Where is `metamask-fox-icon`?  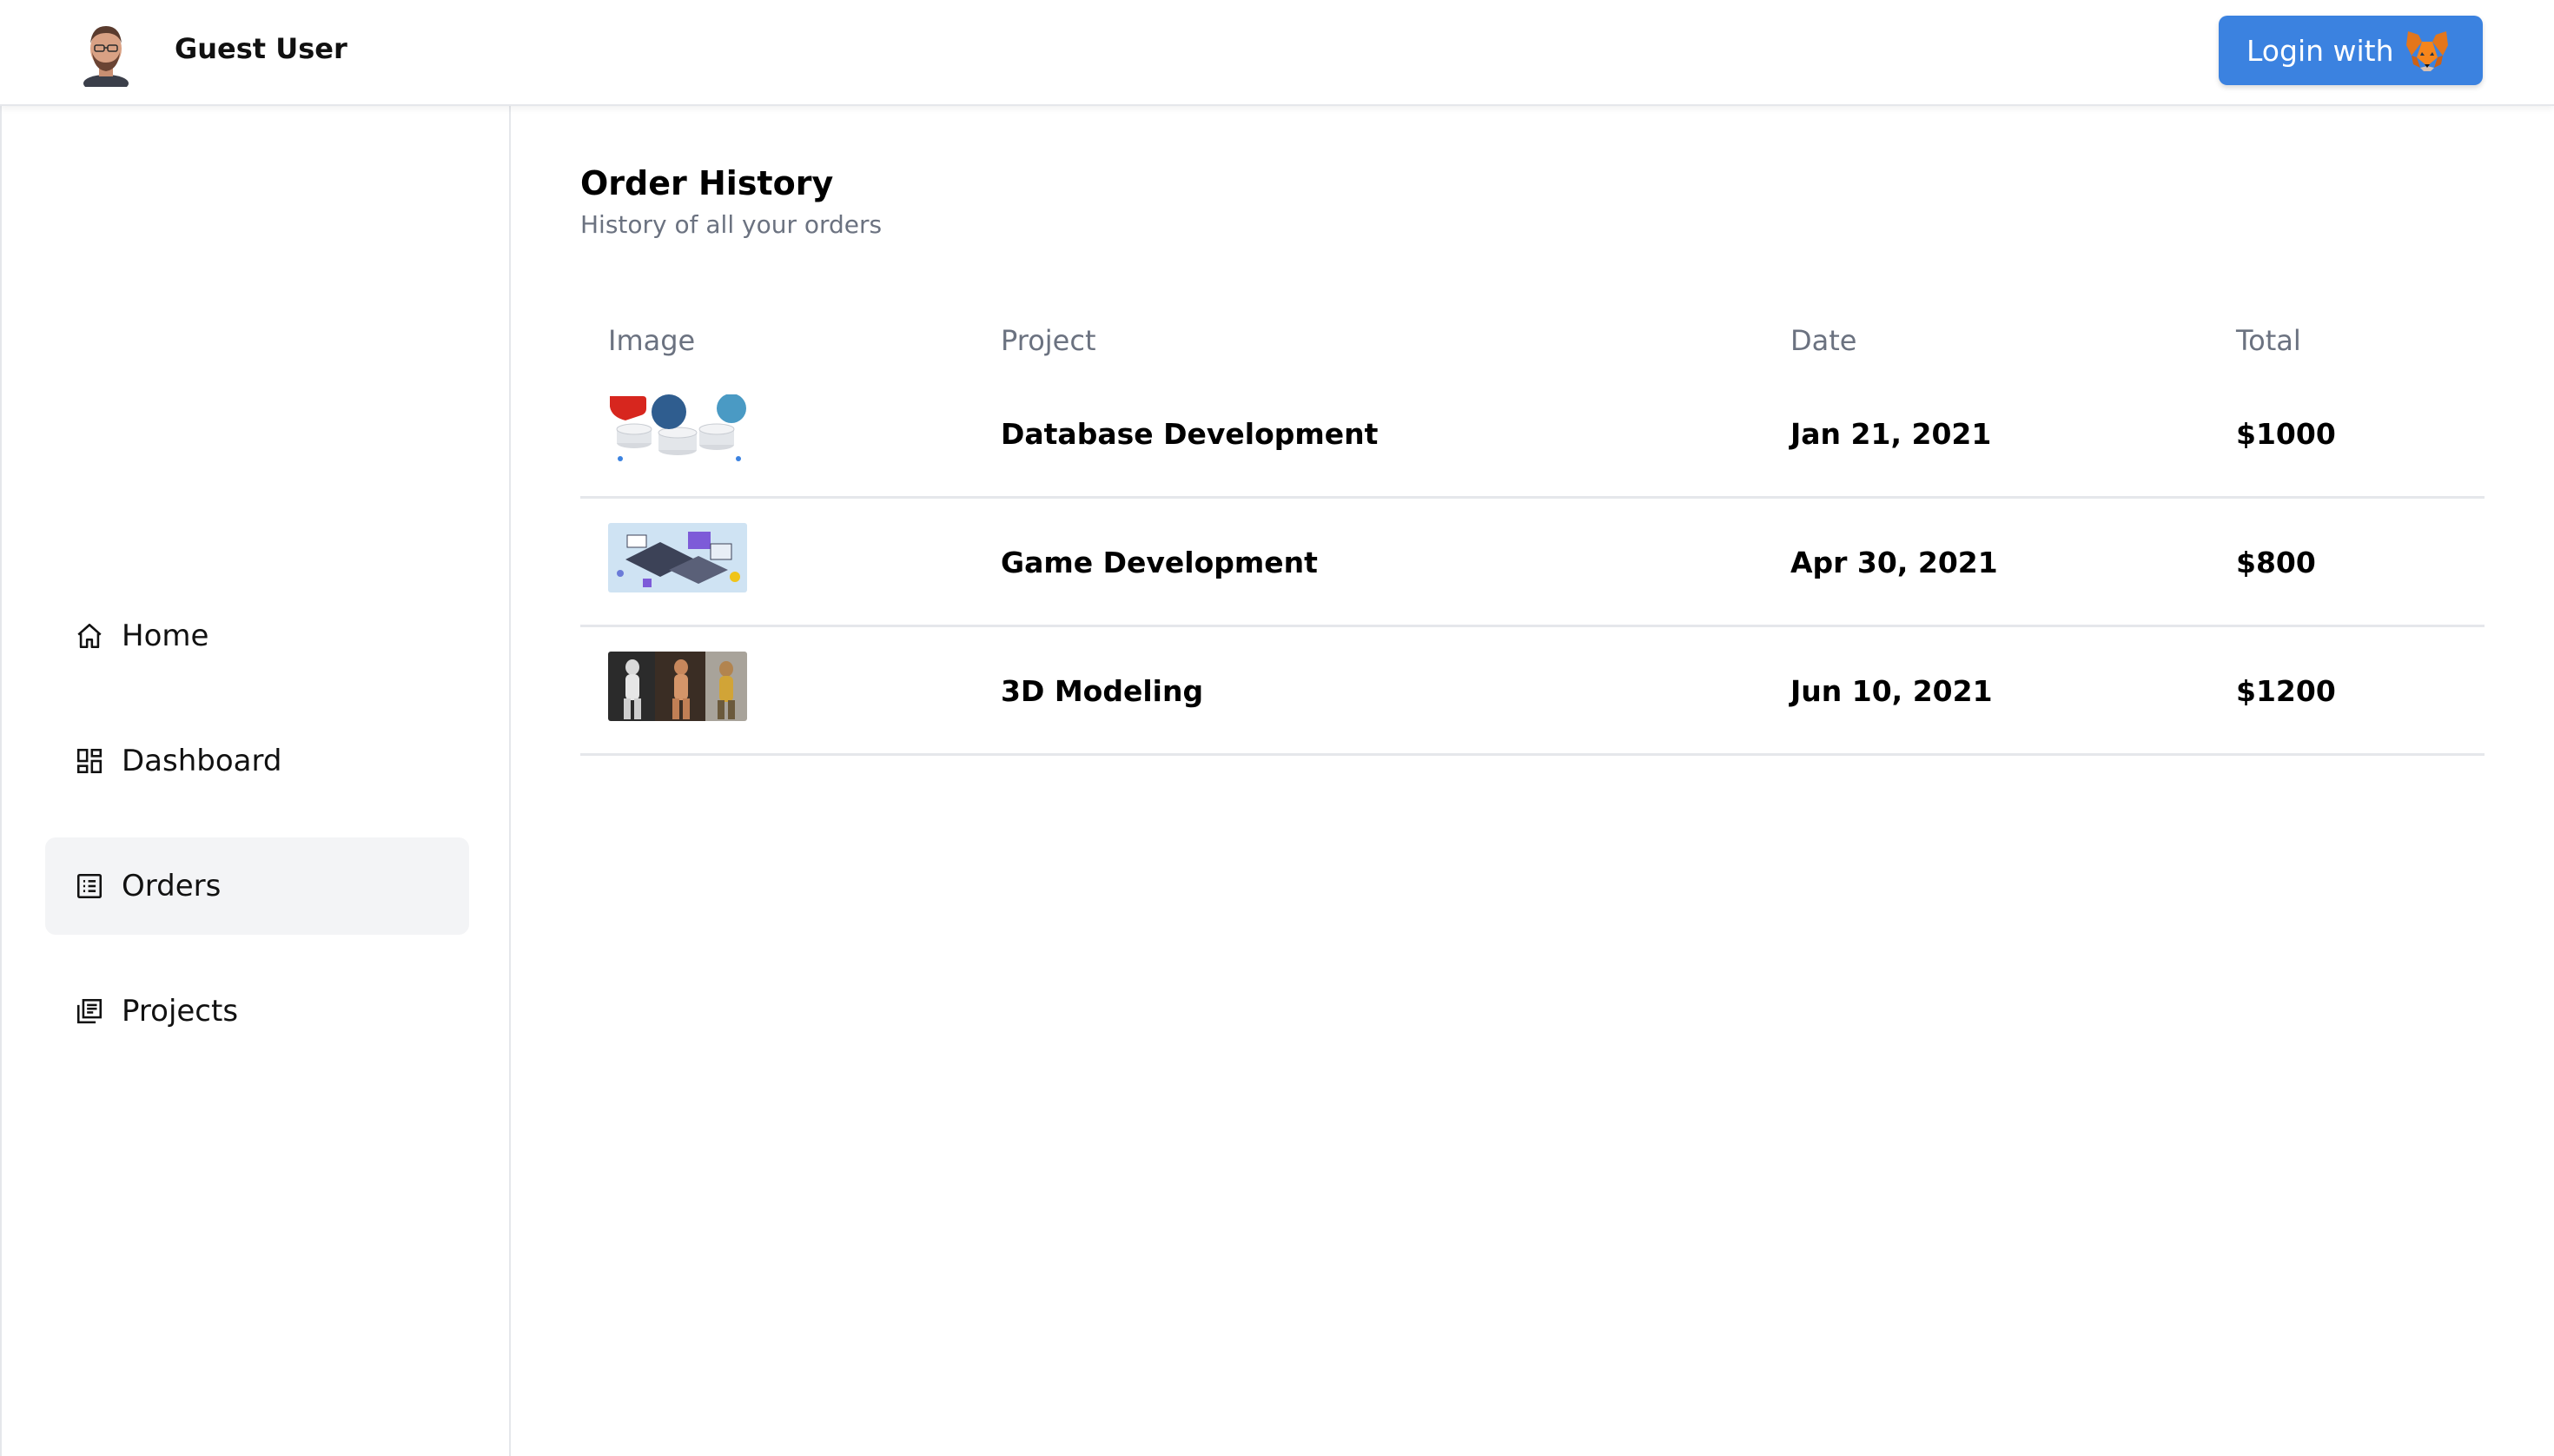
metamask-fox-icon is located at coordinates (2427, 51).